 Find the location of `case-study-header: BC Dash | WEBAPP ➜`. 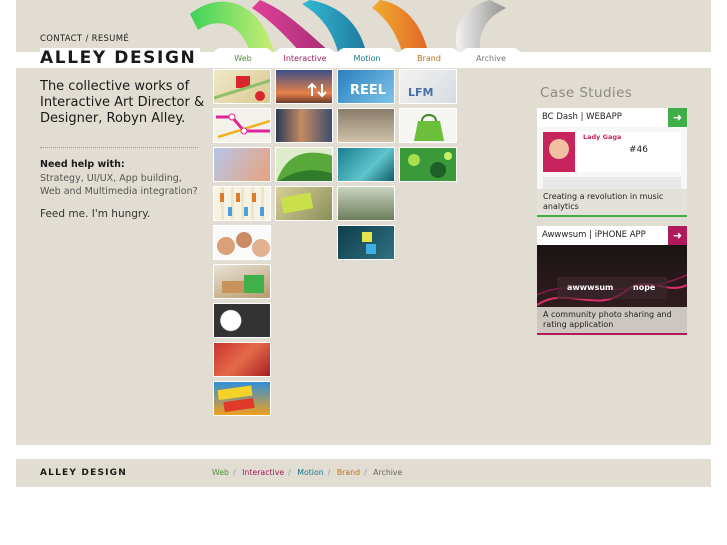

case-study-header: BC Dash | WEBAPP ➜ is located at coordinates (612, 117).